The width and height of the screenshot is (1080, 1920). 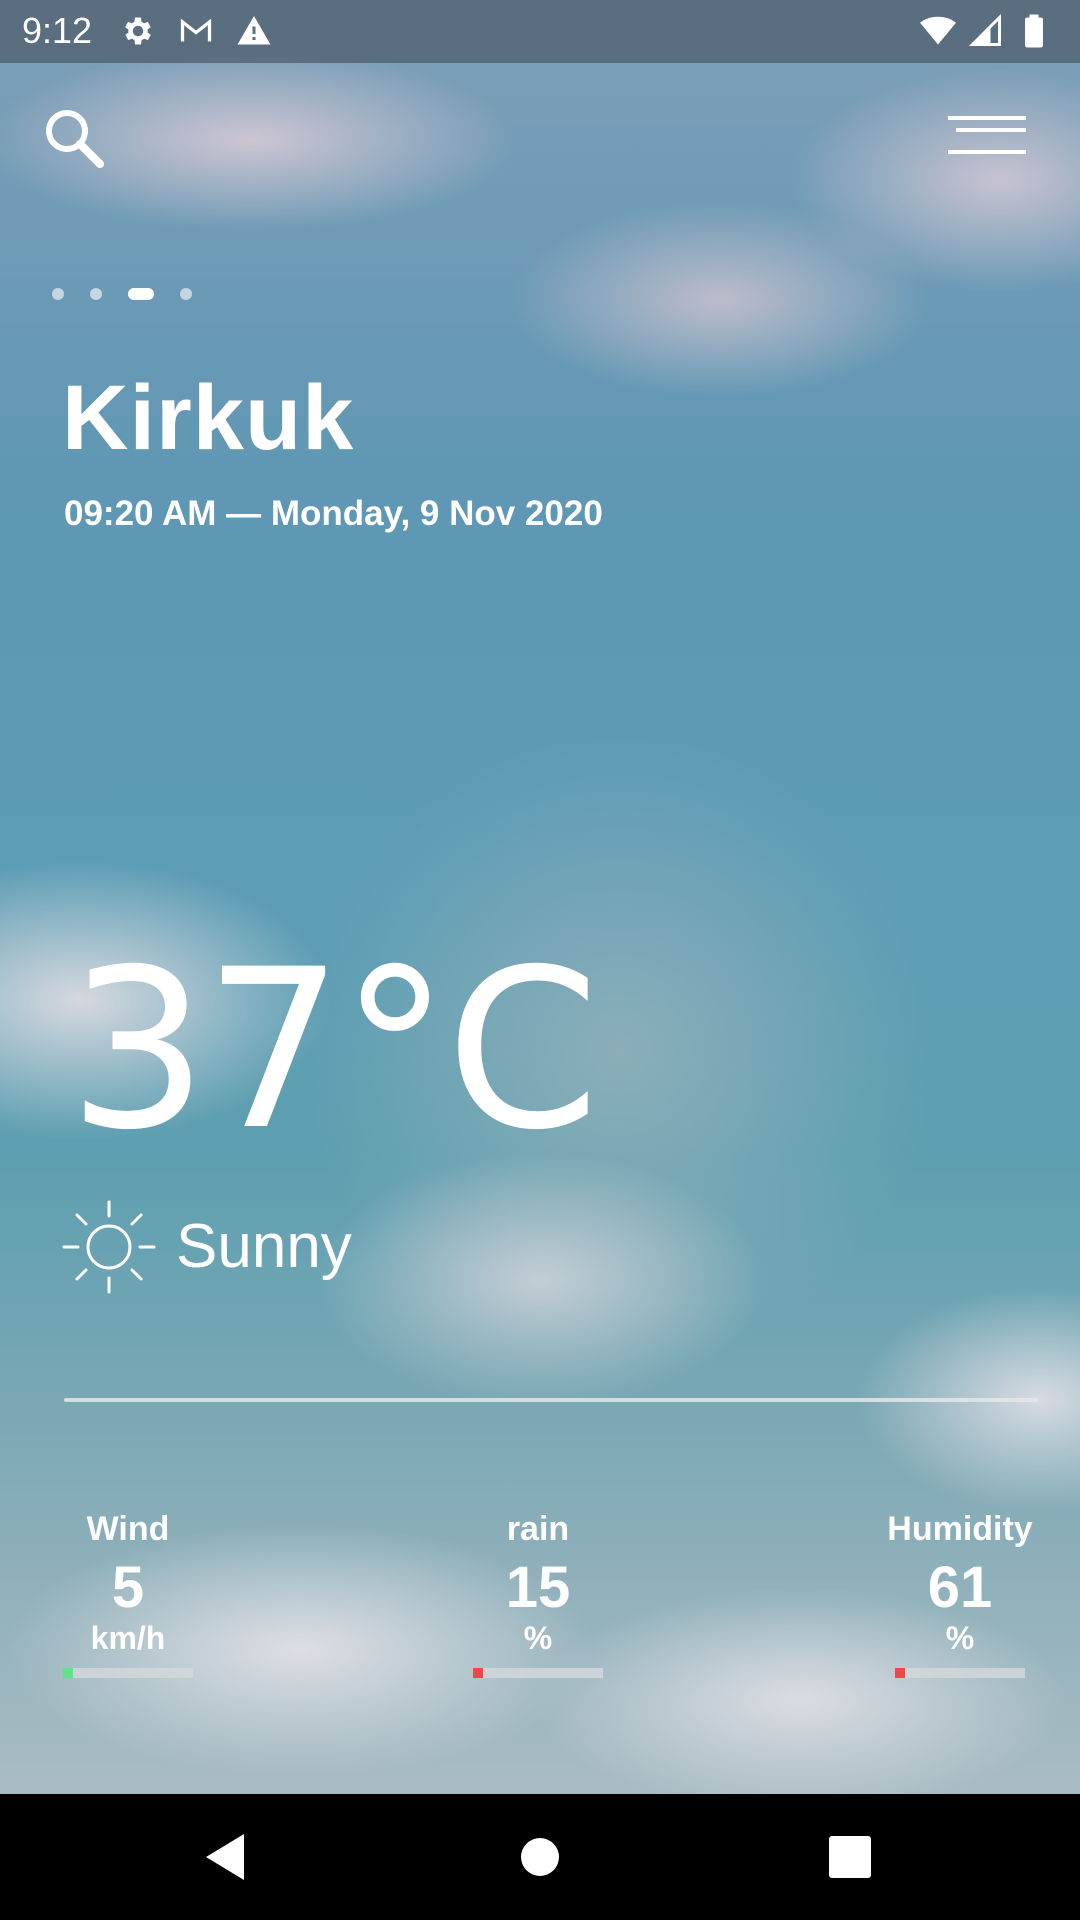 I want to click on condition-row: Sunny, so click(x=207, y=1247).